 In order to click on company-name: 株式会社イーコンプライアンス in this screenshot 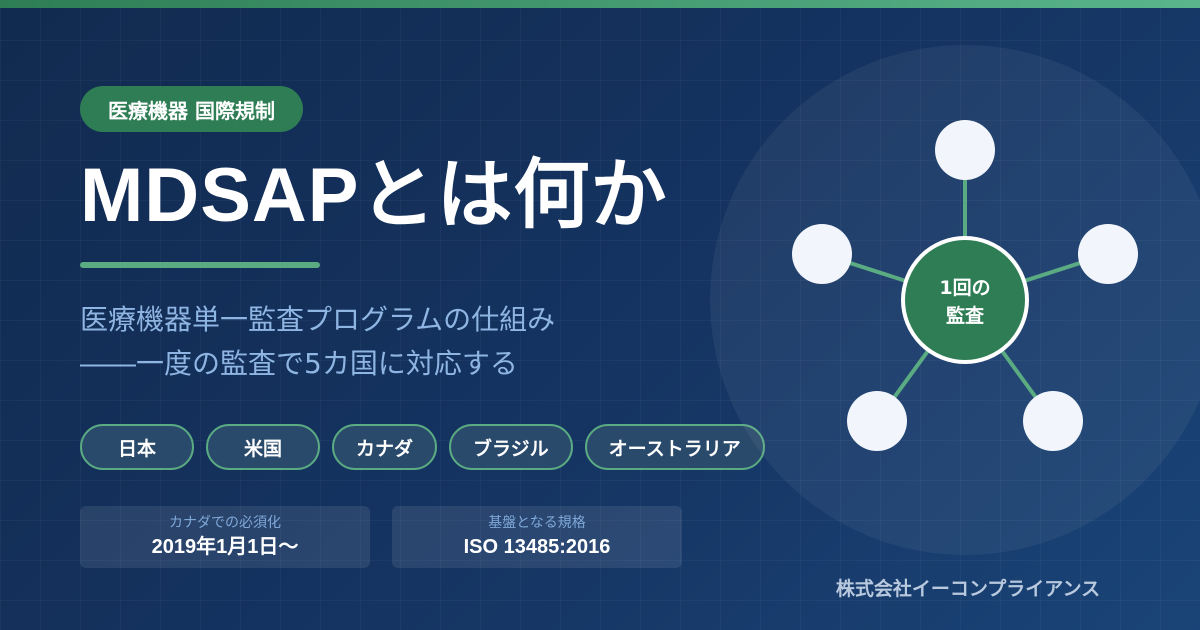, I will do `click(968, 589)`.